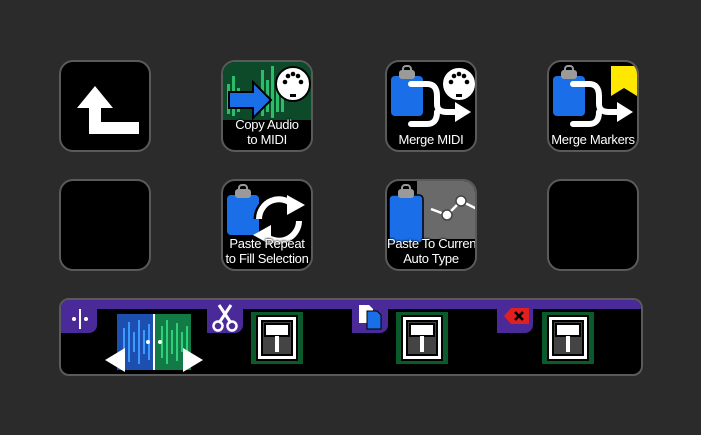  What do you see at coordinates (193, 360) in the screenshot?
I see `right-arrow-icon` at bounding box center [193, 360].